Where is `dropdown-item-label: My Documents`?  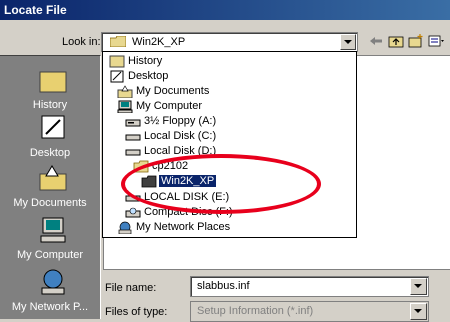 dropdown-item-label: My Documents is located at coordinates (173, 91).